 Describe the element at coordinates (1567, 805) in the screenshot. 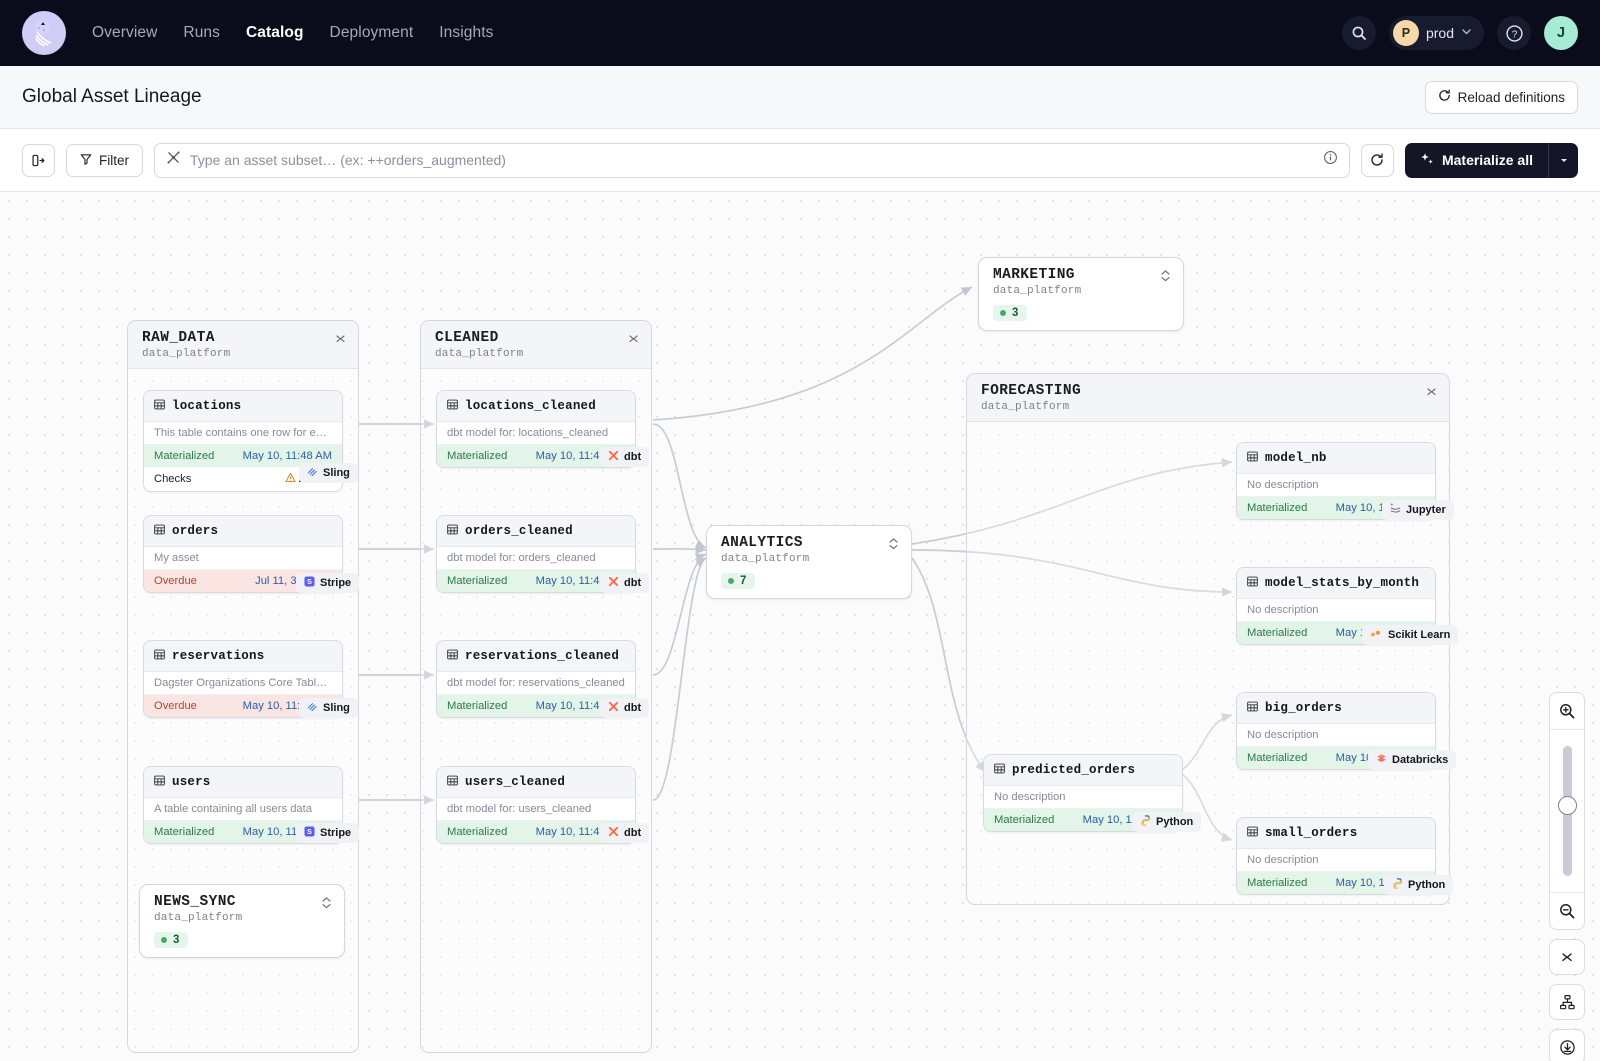

I see `zoom-slider-thumb` at that location.